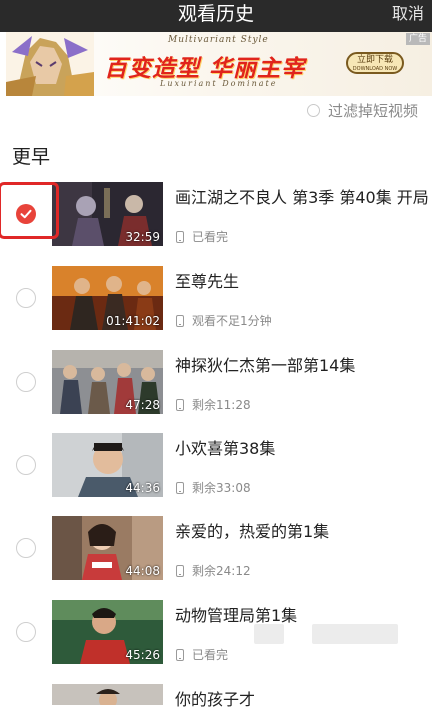  What do you see at coordinates (107, 214) in the screenshot?
I see `video-thumbnail: 32:59` at bounding box center [107, 214].